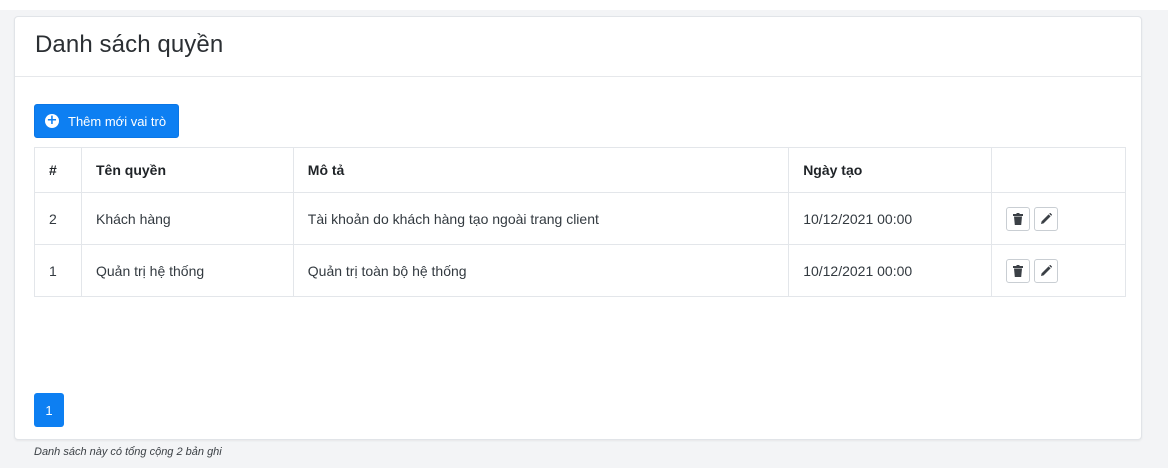 The width and height of the screenshot is (1168, 468). What do you see at coordinates (578, 47) in the screenshot?
I see `card-header: Danh sách quyền` at bounding box center [578, 47].